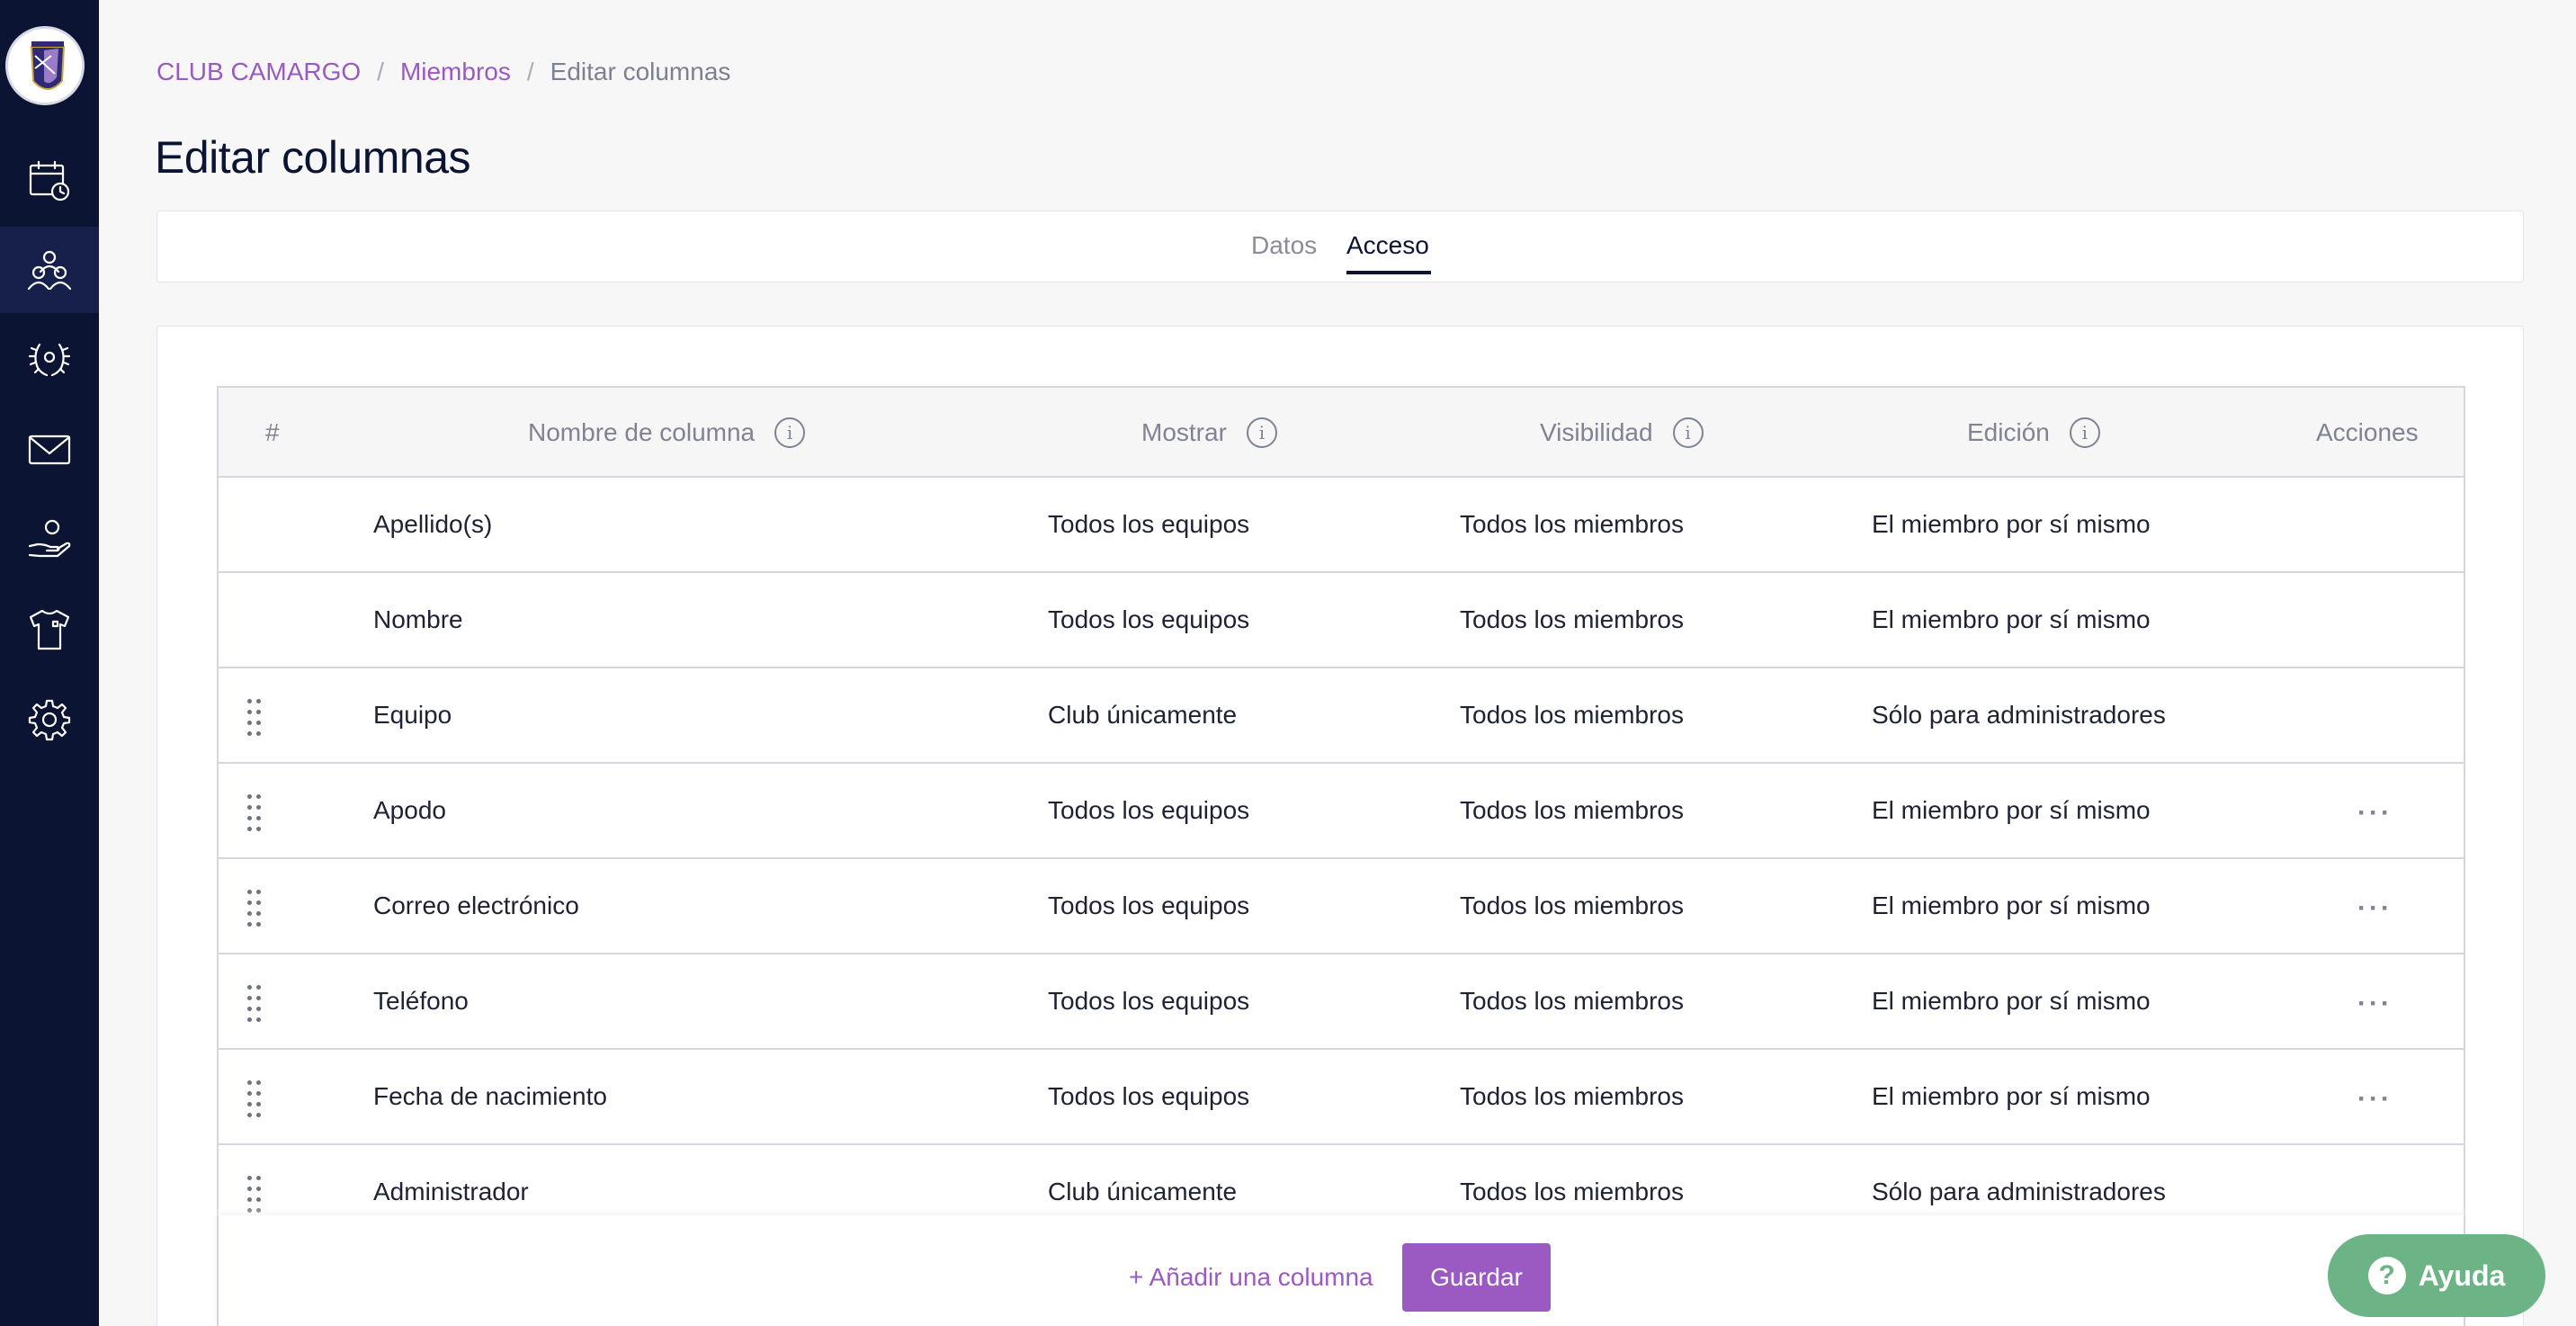  I want to click on help-button: ? Ayuda, so click(2436, 1275).